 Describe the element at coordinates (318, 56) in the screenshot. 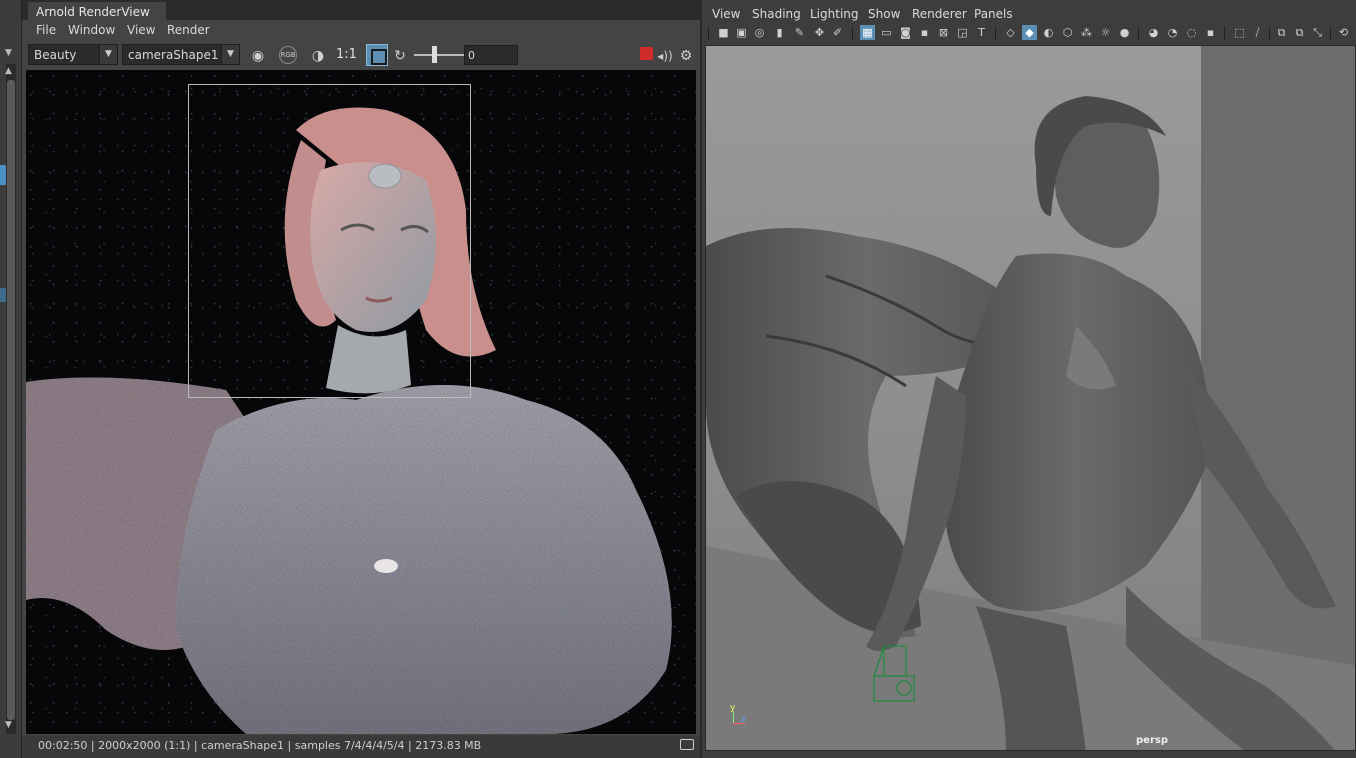

I see `color-correct-icon: ◑` at that location.